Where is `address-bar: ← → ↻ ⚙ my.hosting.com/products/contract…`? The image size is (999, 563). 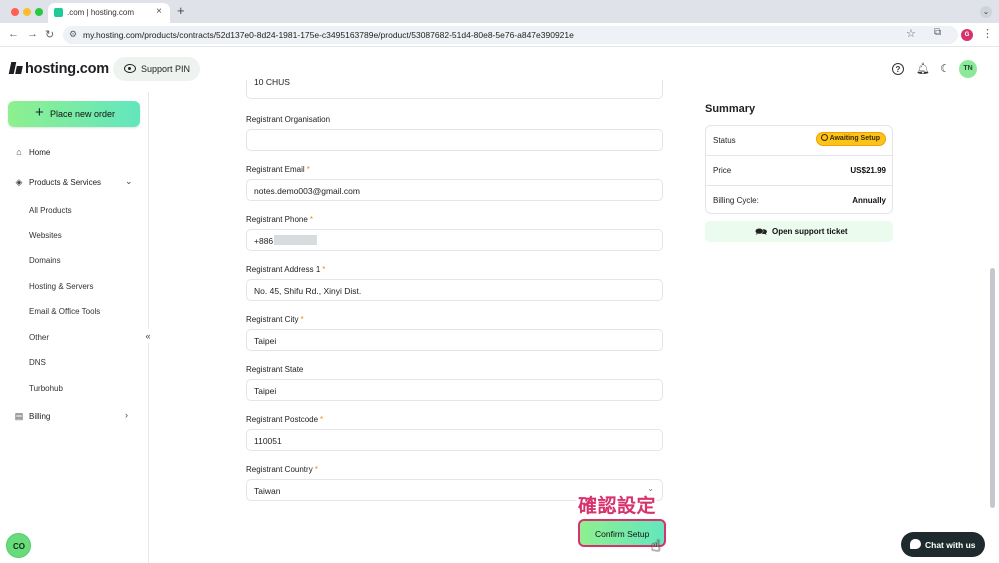
address-bar: ← → ↻ ⚙ my.hosting.com/products/contract… is located at coordinates (499, 35).